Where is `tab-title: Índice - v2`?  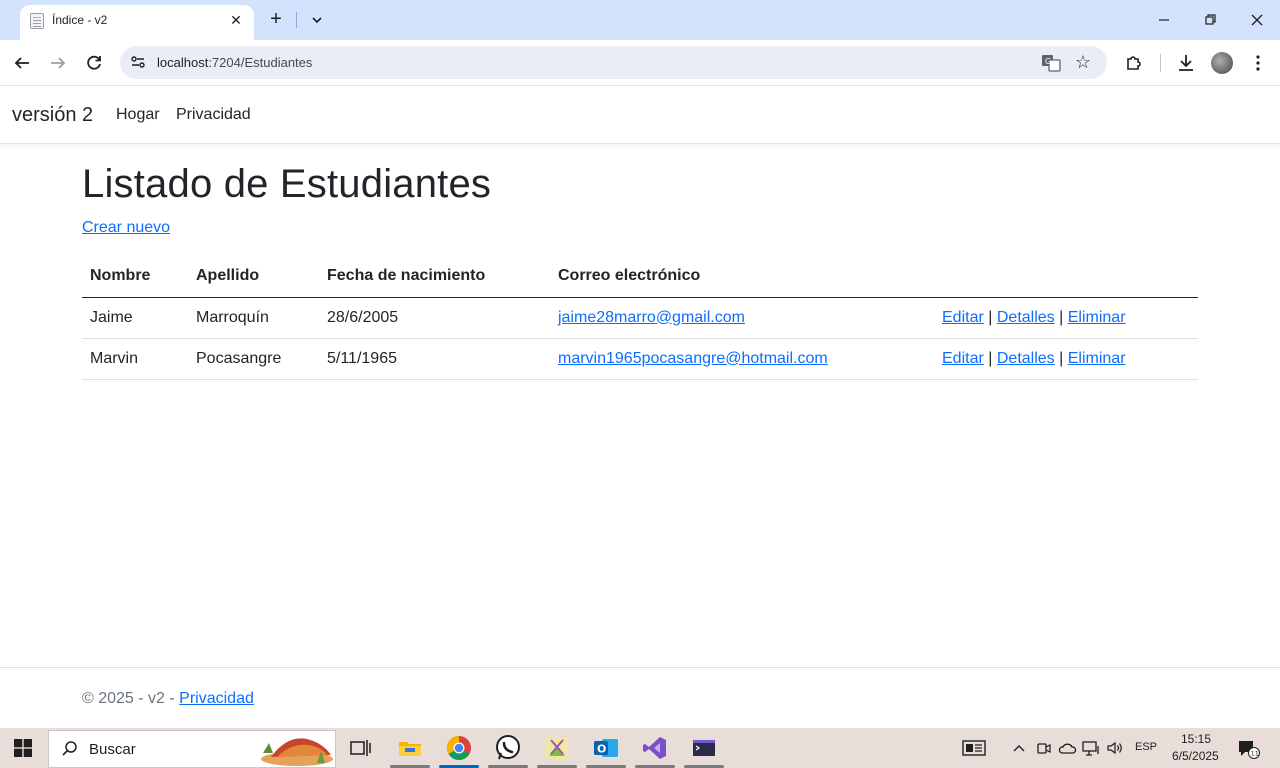 tab-title: Índice - v2 is located at coordinates (80, 20).